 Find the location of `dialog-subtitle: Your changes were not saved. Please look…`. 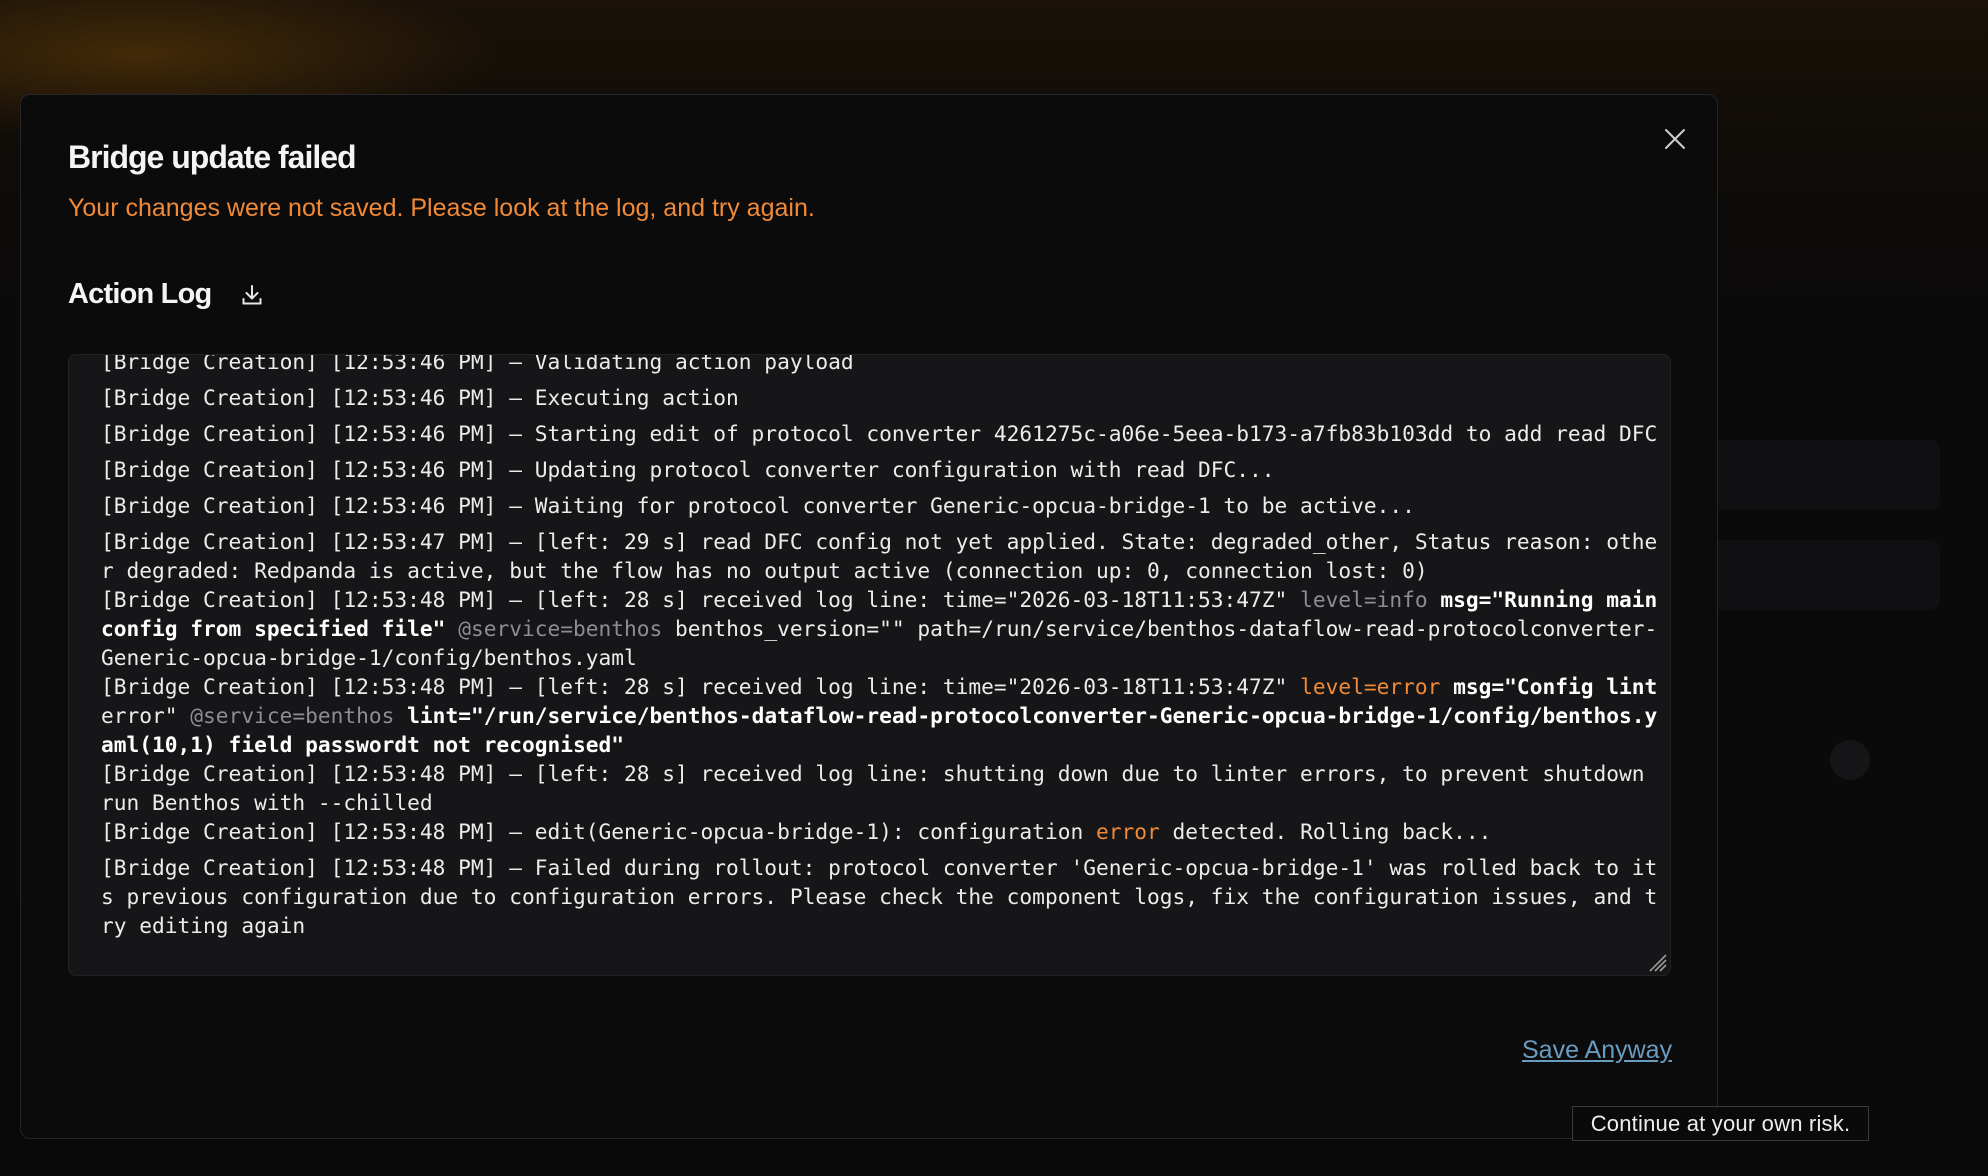

dialog-subtitle: Your changes were not saved. Please look… is located at coordinates (441, 208).